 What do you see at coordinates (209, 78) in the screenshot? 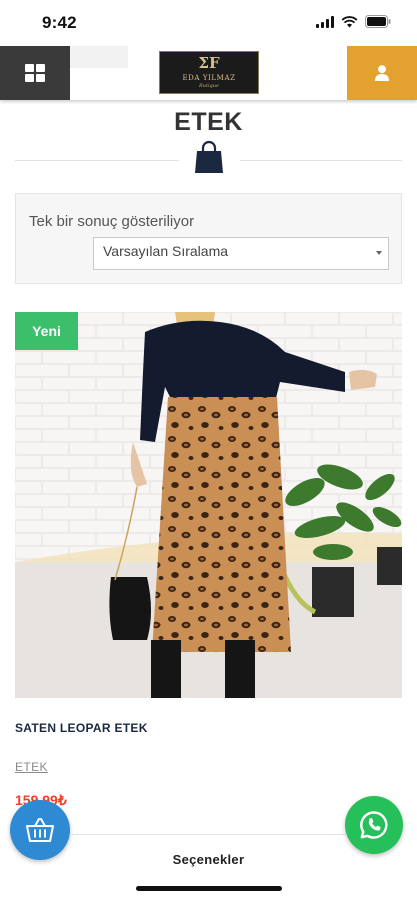
I see `logo-text: EDA YILMAZ` at bounding box center [209, 78].